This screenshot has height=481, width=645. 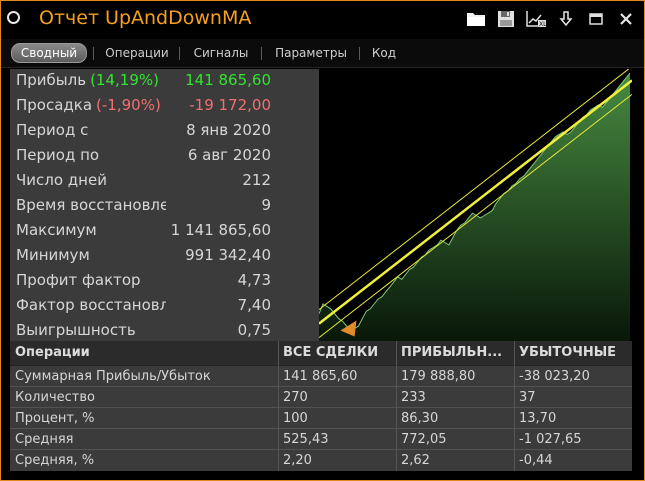 What do you see at coordinates (55, 460) in the screenshot?
I see `table-cell: Средняя, %` at bounding box center [55, 460].